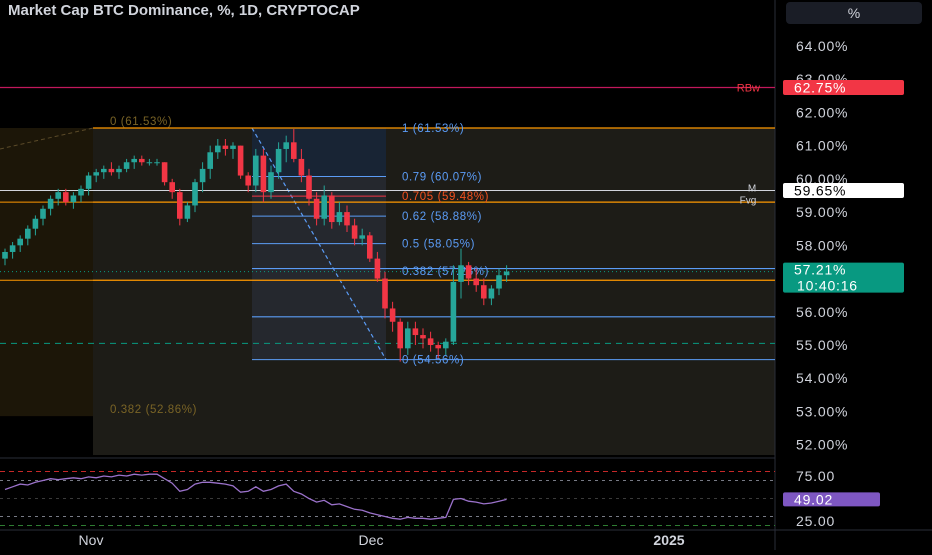  What do you see at coordinates (822, 411) in the screenshot?
I see `y-tick-label: 53.00%` at bounding box center [822, 411].